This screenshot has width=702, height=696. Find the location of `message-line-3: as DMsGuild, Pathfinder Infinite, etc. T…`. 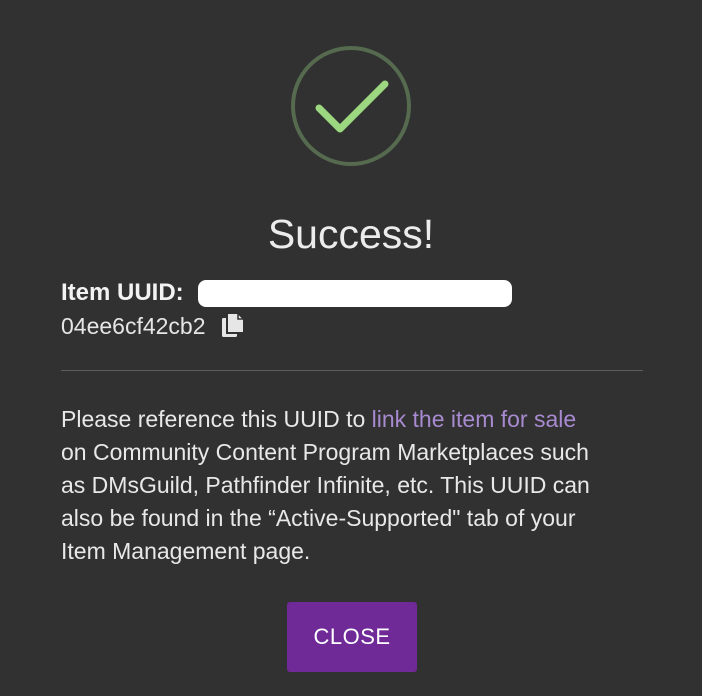

message-line-3: as DMsGuild, Pathfinder Infinite, etc. T… is located at coordinates (325, 485).